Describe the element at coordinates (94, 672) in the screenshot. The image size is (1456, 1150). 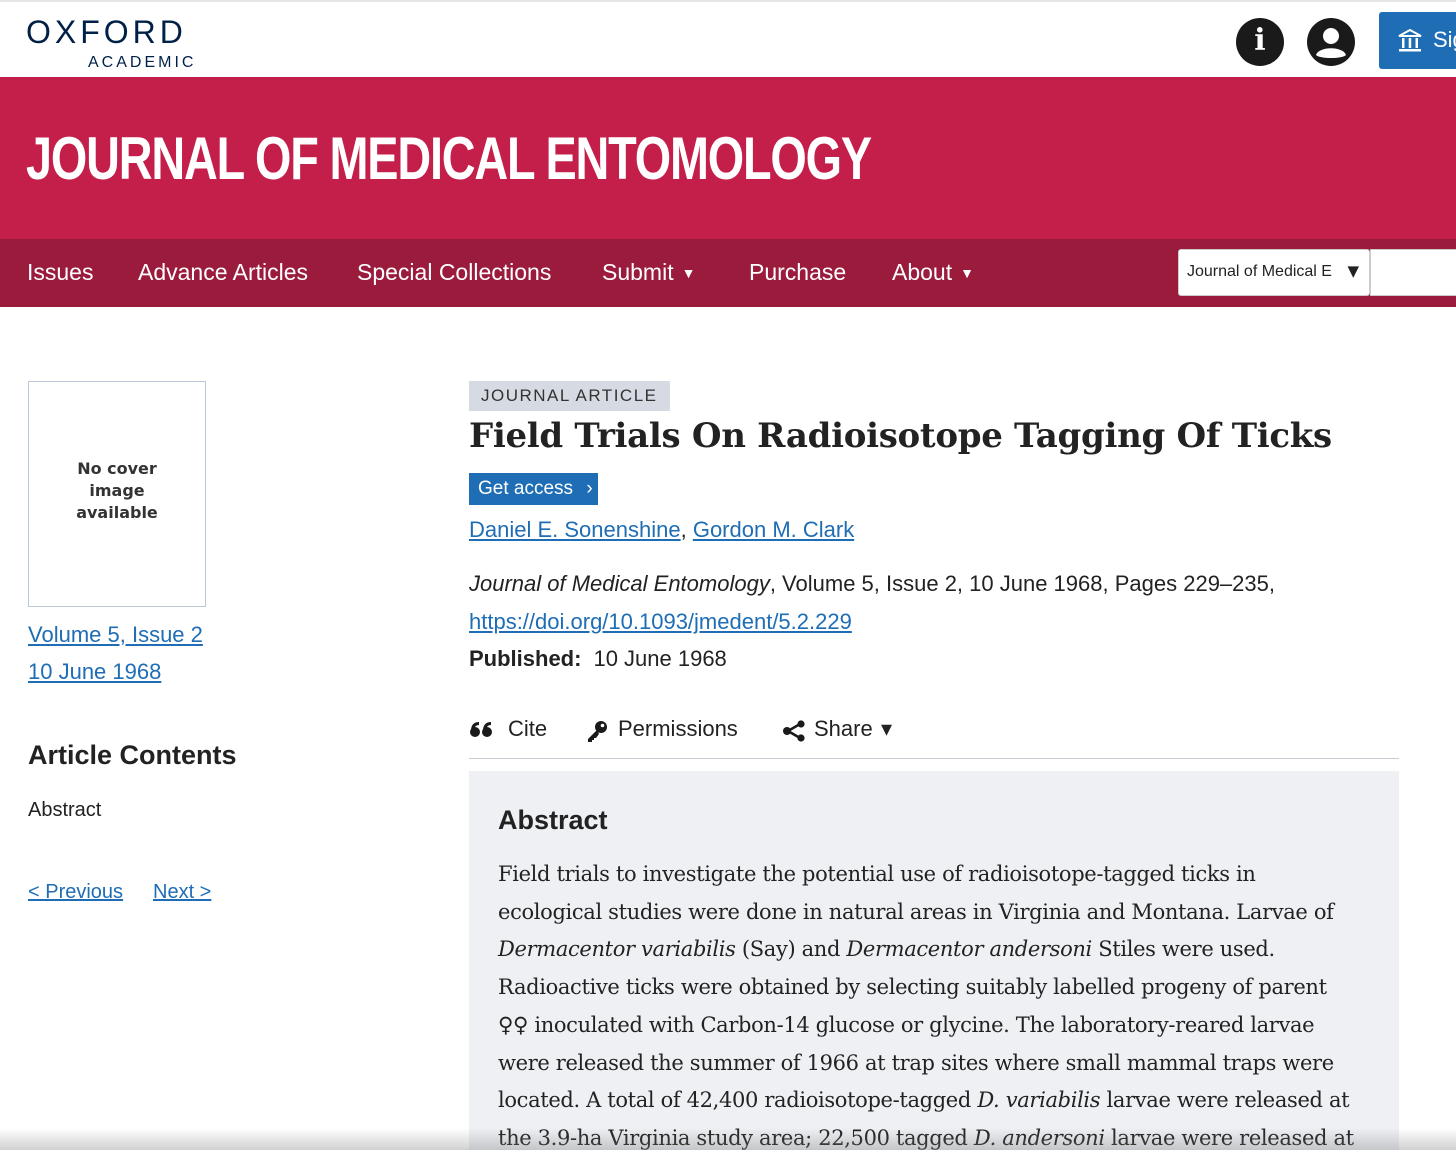
I see `issue-date-link: 10 June 1968` at that location.